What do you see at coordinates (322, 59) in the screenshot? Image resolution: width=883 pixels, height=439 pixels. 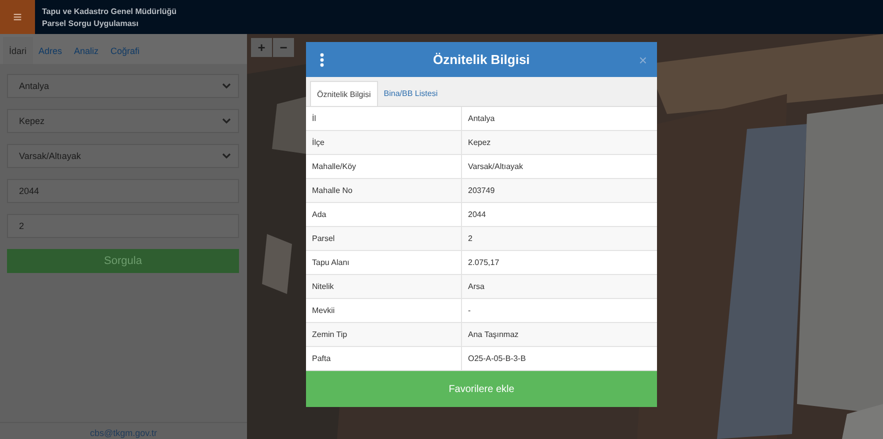 I see `more-icon` at bounding box center [322, 59].